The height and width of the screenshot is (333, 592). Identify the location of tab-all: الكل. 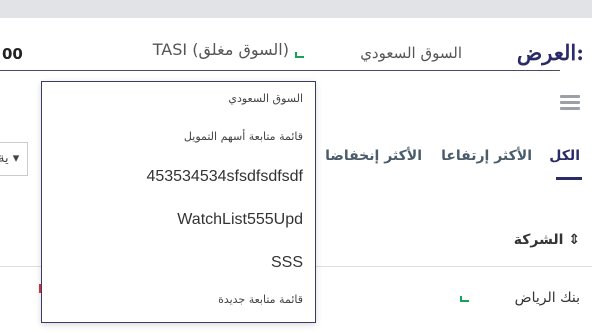
(564, 156).